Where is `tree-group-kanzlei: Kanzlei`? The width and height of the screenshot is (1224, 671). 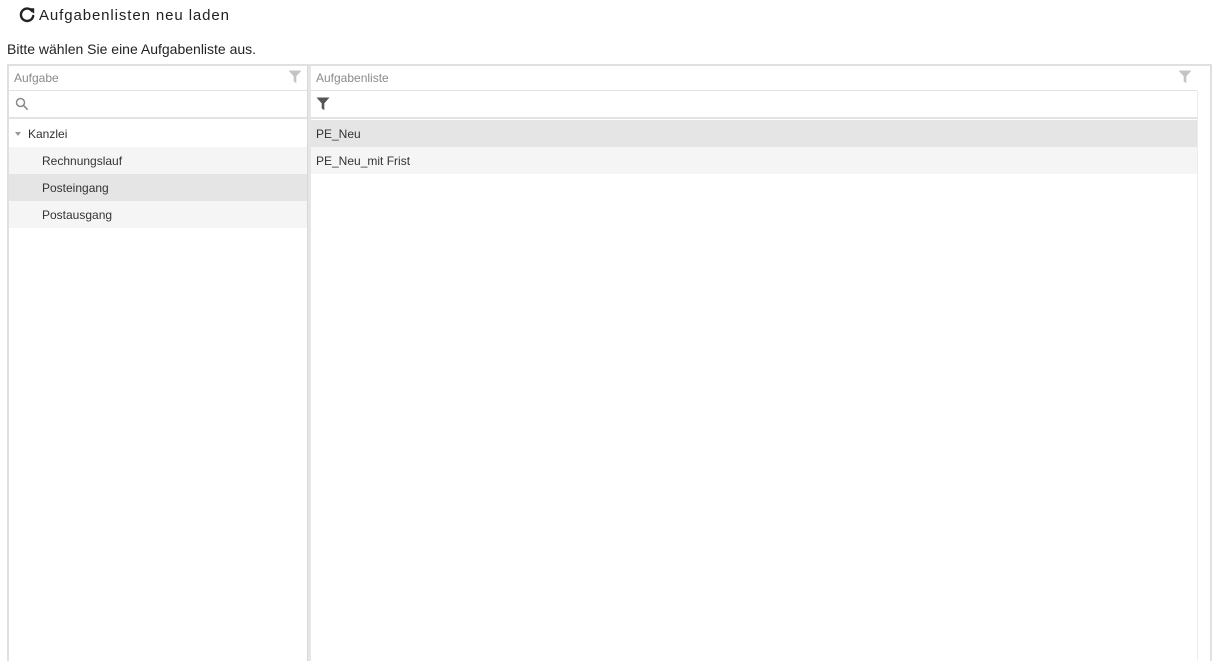 tree-group-kanzlei: Kanzlei is located at coordinates (158, 133).